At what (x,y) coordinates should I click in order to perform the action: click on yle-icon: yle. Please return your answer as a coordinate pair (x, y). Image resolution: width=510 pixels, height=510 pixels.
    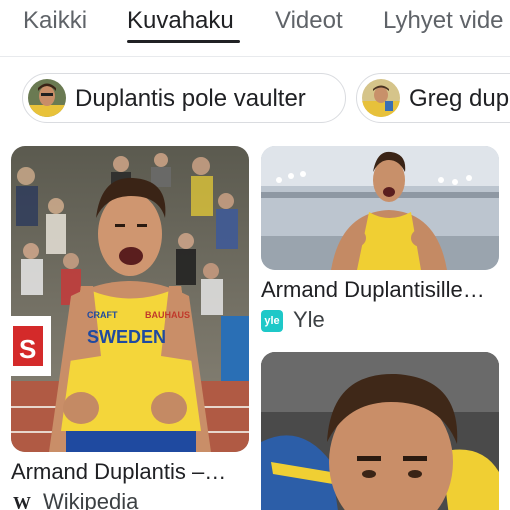
    Looking at the image, I should click on (272, 321).